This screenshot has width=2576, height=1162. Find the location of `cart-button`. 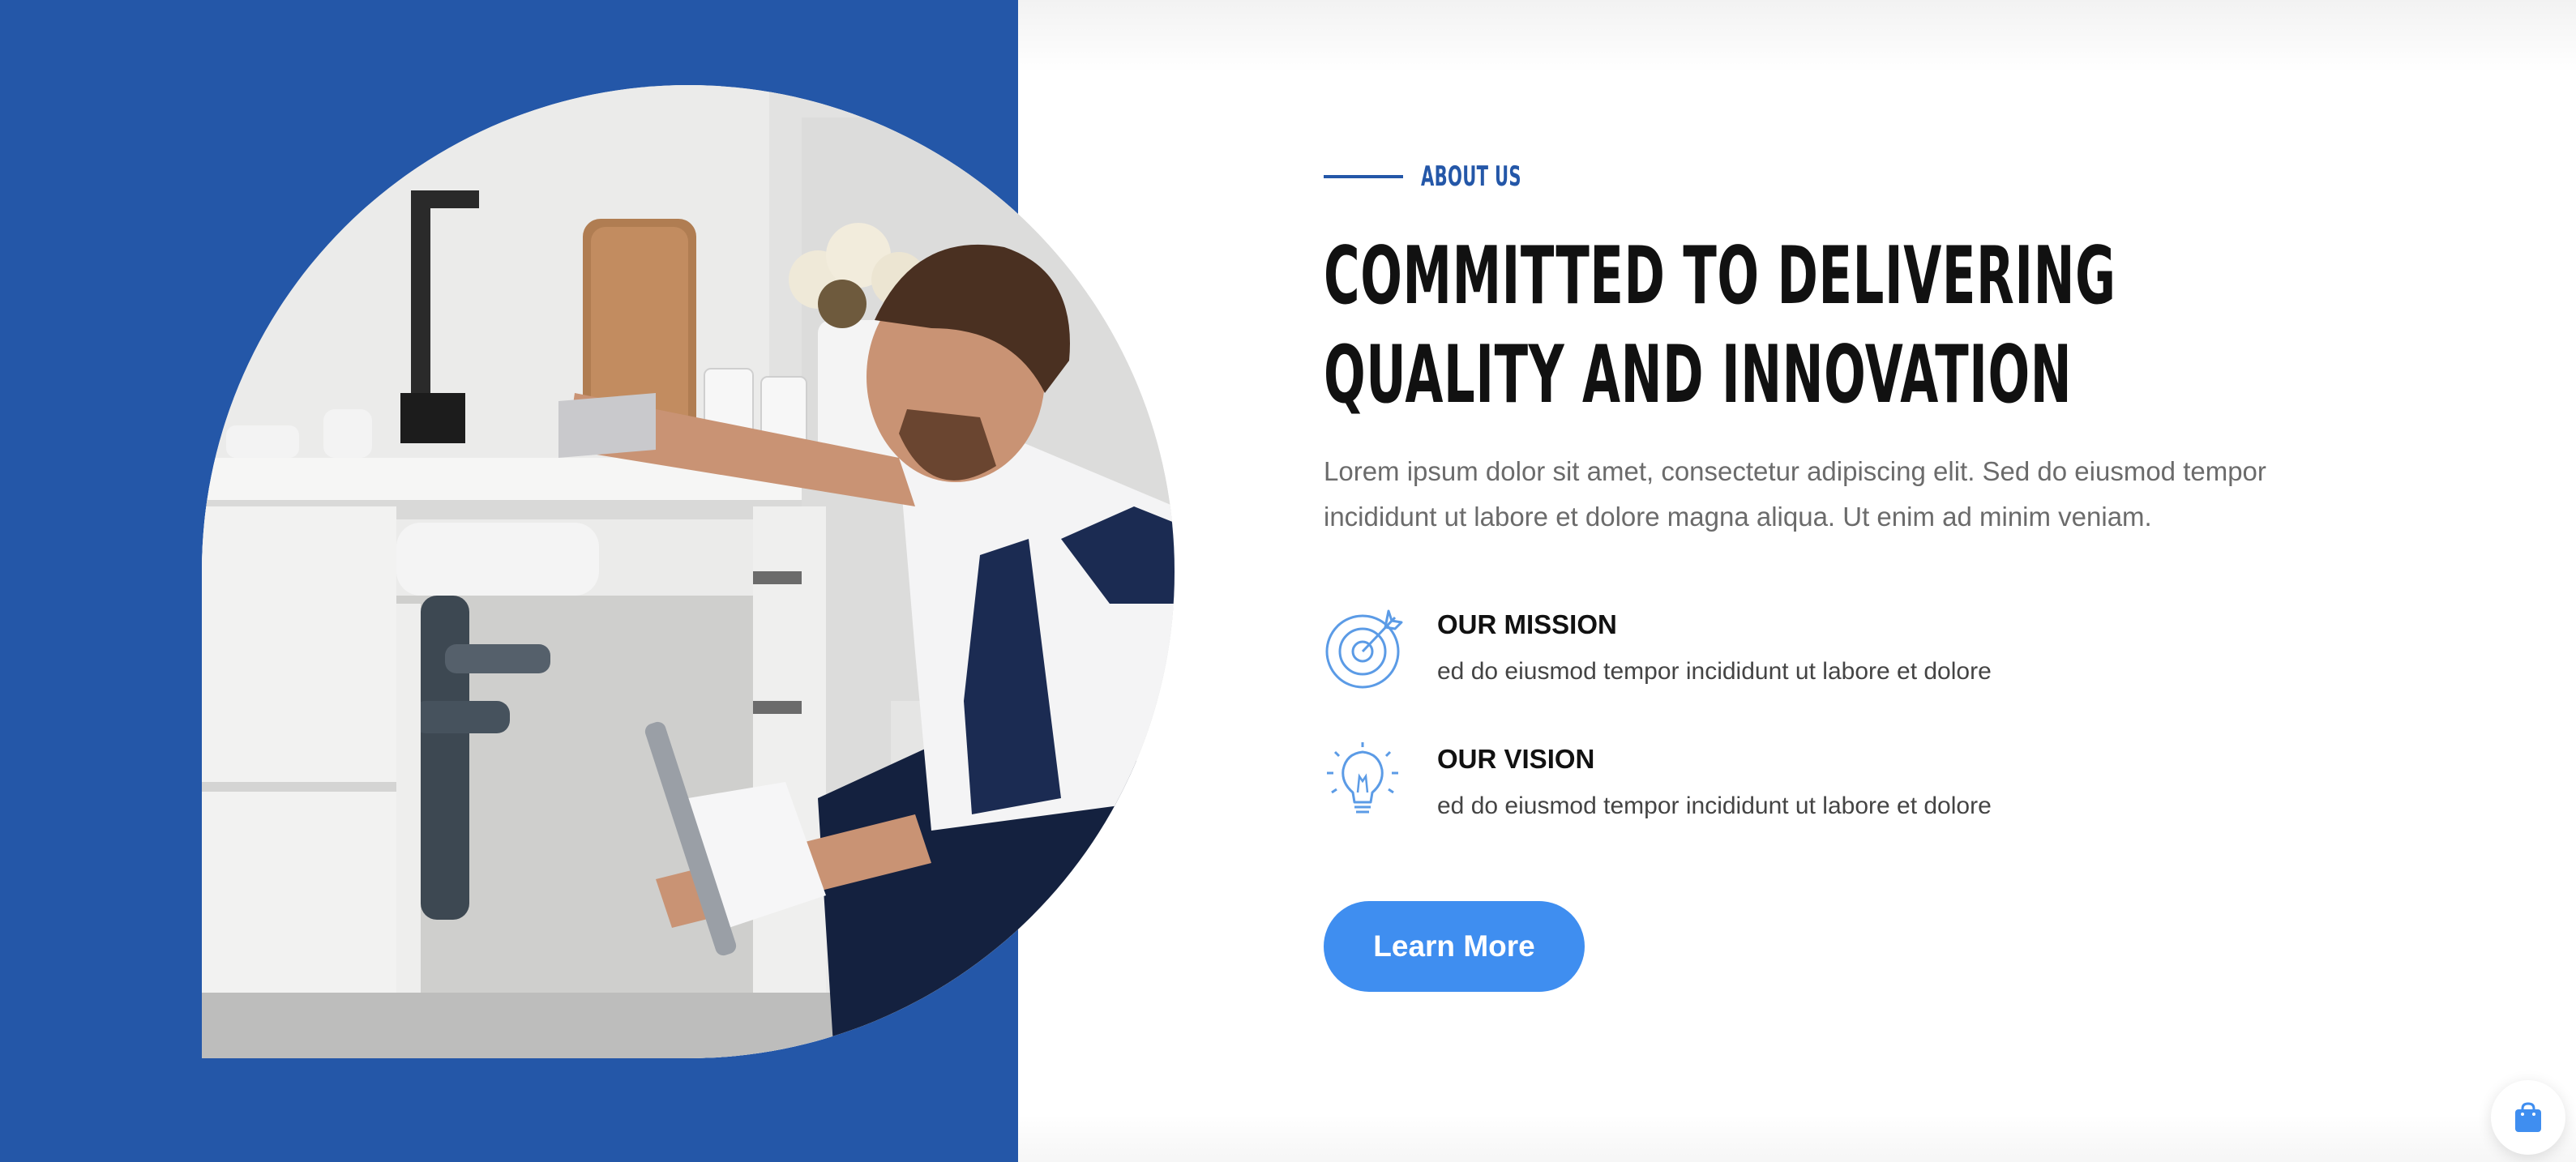

cart-button is located at coordinates (2528, 1117).